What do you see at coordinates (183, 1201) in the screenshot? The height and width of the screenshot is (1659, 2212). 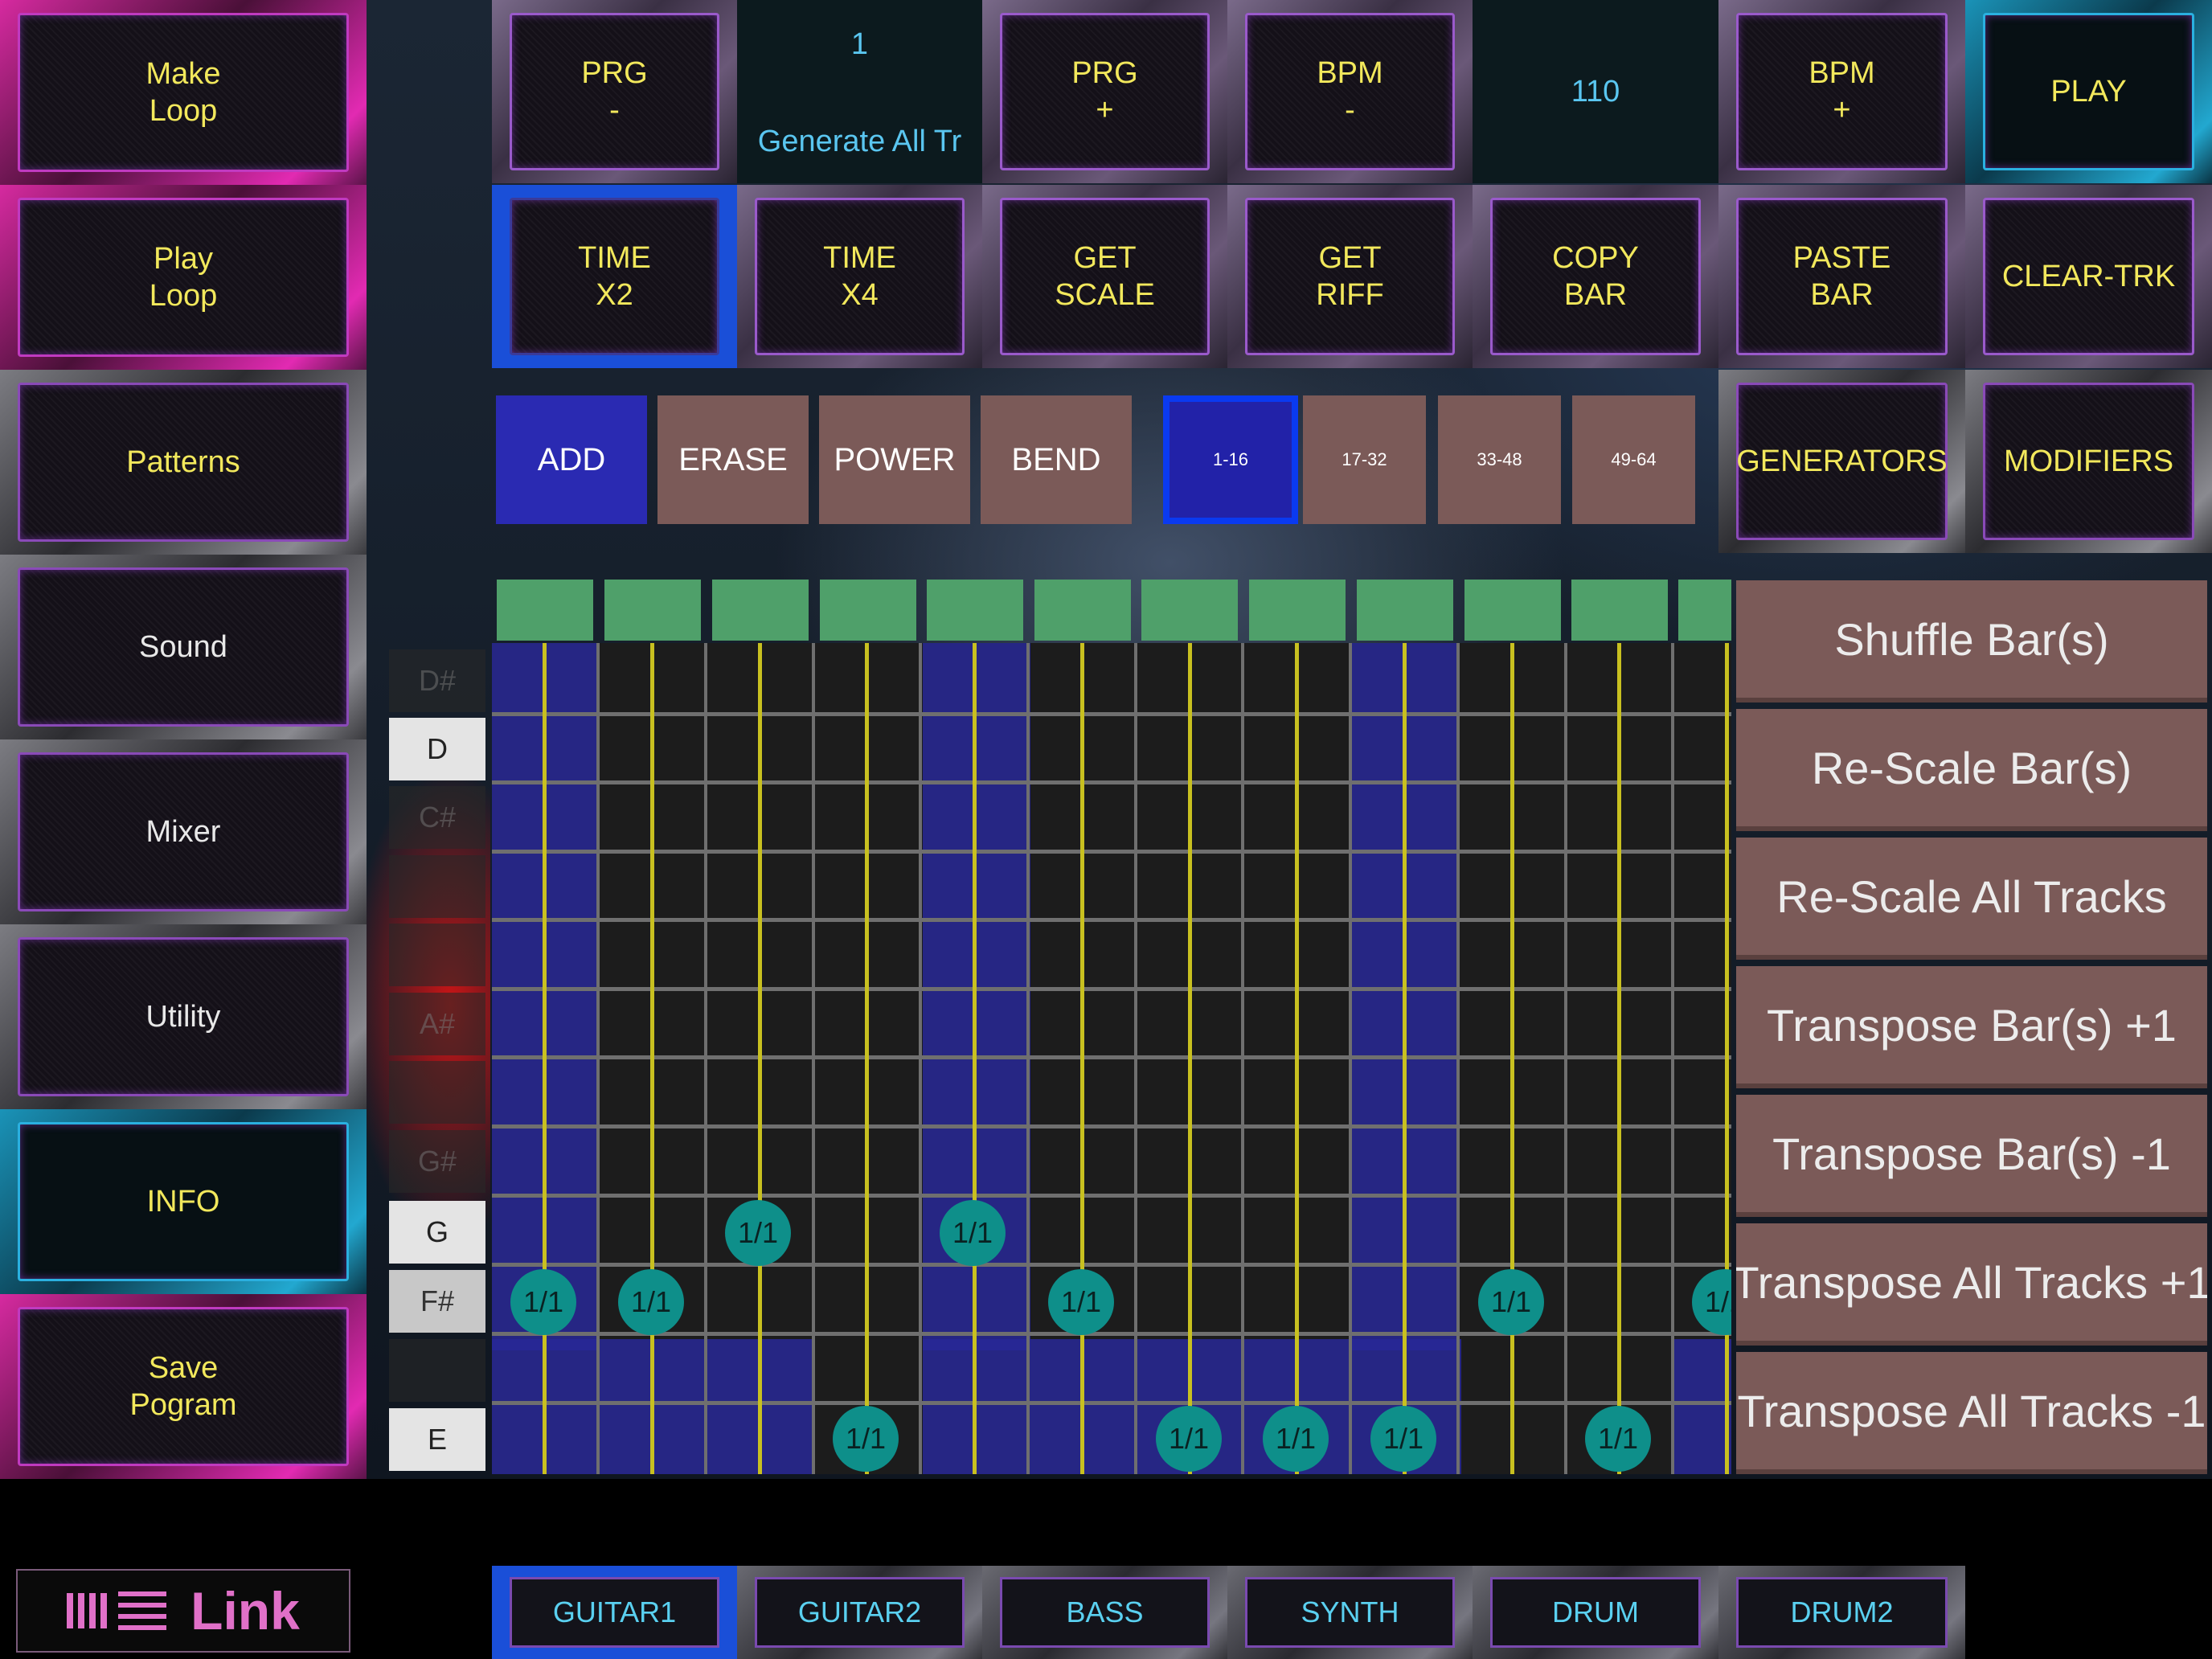 I see `info-button: INFO` at bounding box center [183, 1201].